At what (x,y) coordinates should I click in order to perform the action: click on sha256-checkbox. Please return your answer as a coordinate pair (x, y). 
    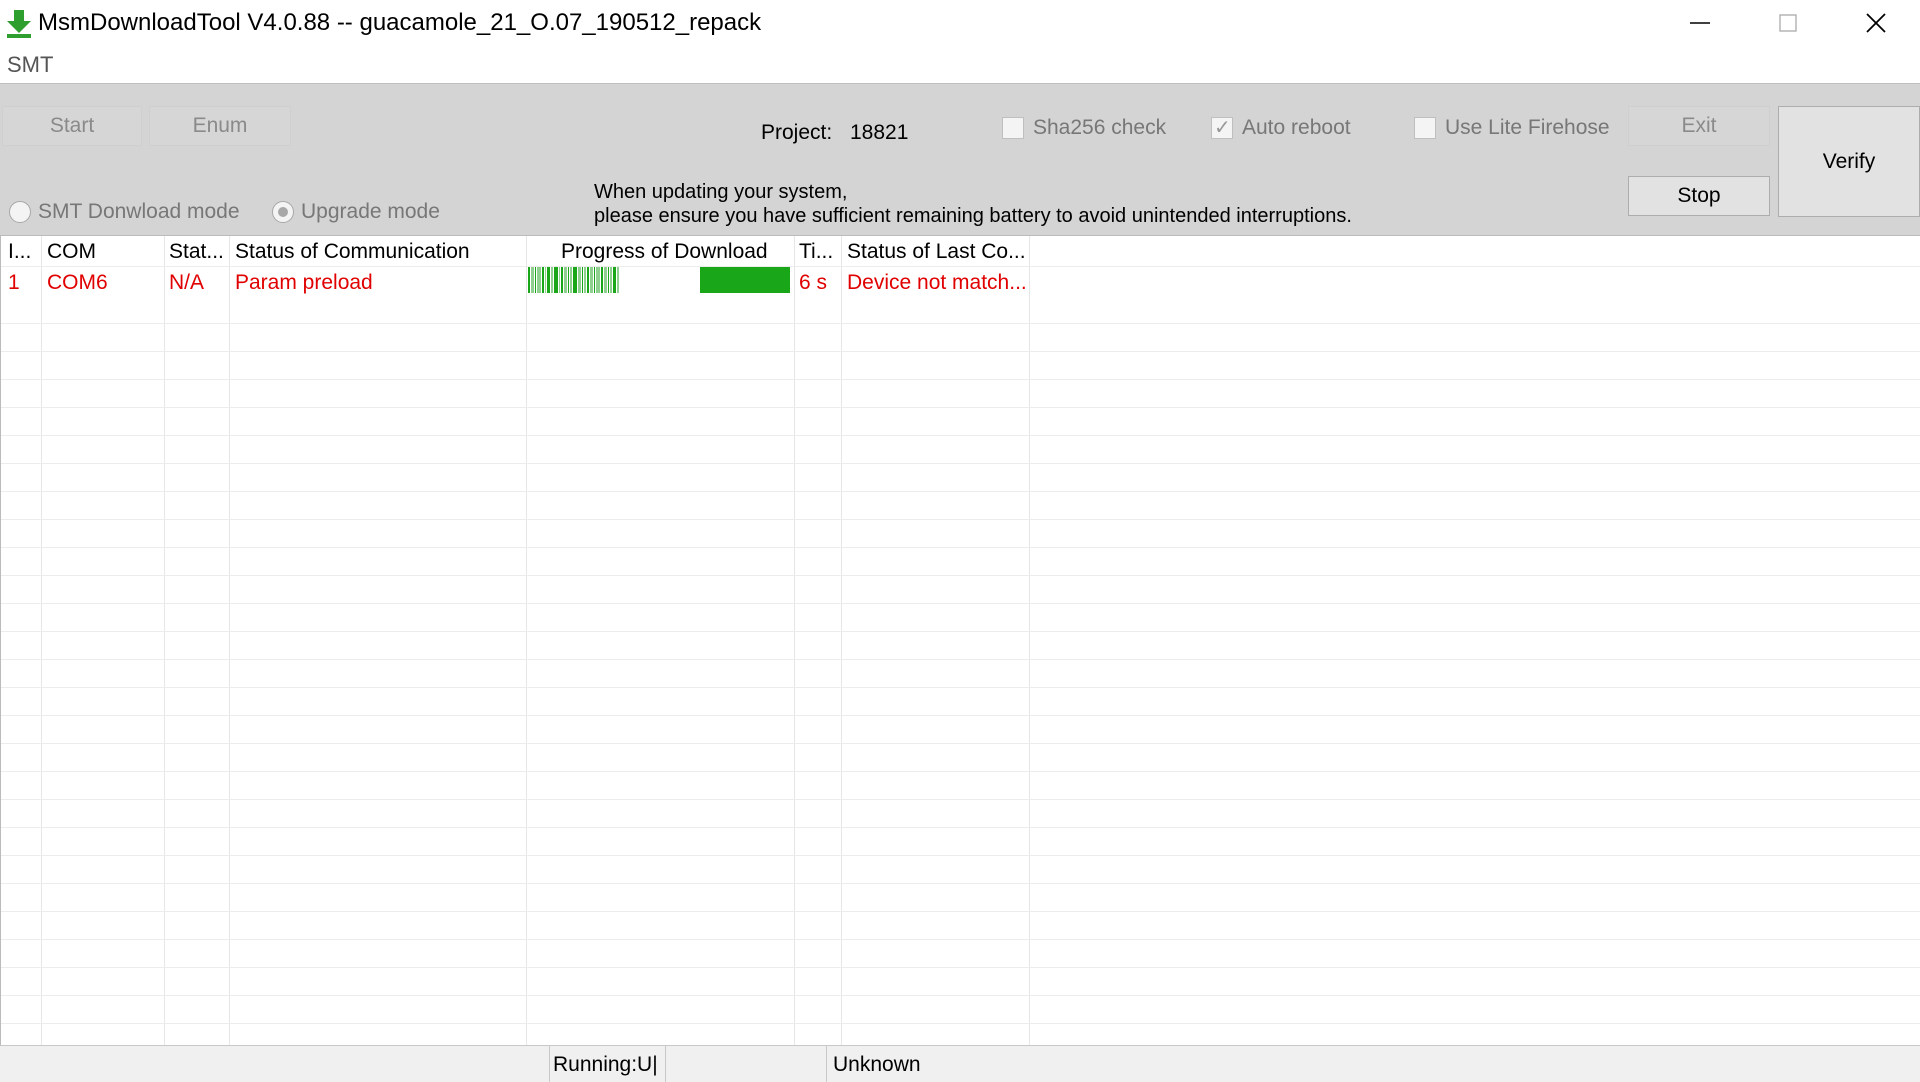
    Looking at the image, I should click on (1013, 128).